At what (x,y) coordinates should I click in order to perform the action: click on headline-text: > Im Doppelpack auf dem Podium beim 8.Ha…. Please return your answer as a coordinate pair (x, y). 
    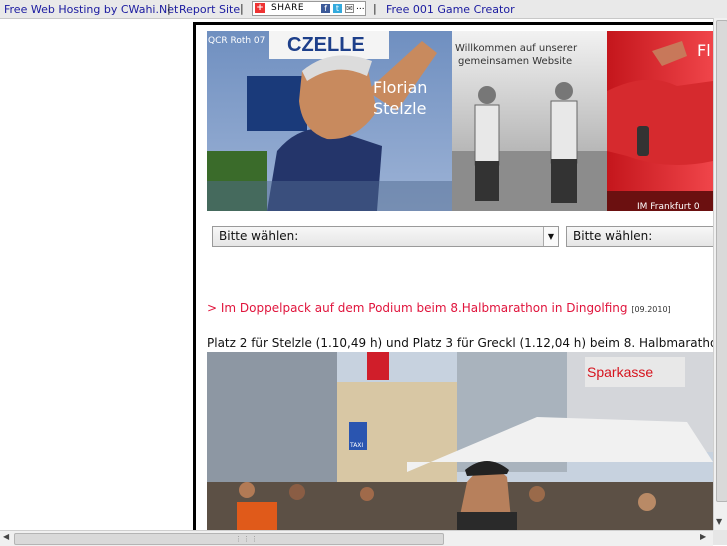
    Looking at the image, I should click on (417, 308).